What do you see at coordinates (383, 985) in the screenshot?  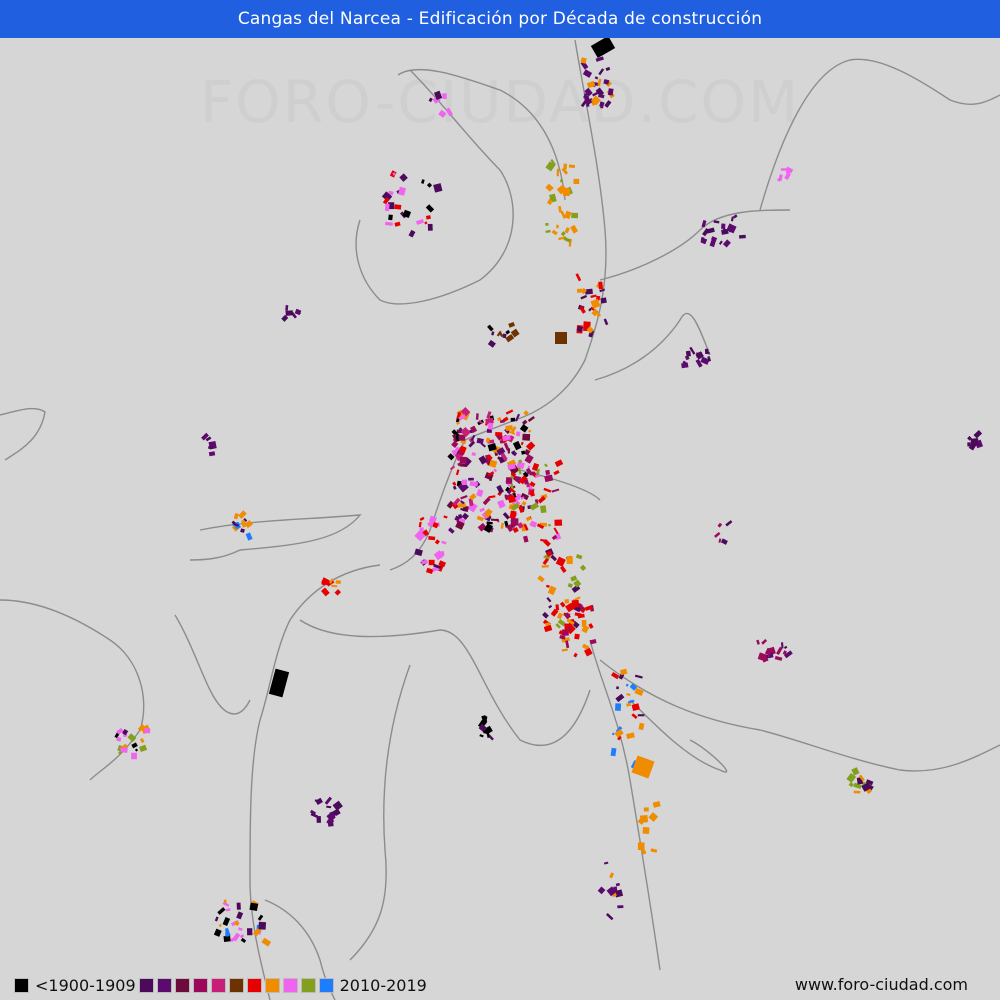 I see `legend-last-label: 2010-2019` at bounding box center [383, 985].